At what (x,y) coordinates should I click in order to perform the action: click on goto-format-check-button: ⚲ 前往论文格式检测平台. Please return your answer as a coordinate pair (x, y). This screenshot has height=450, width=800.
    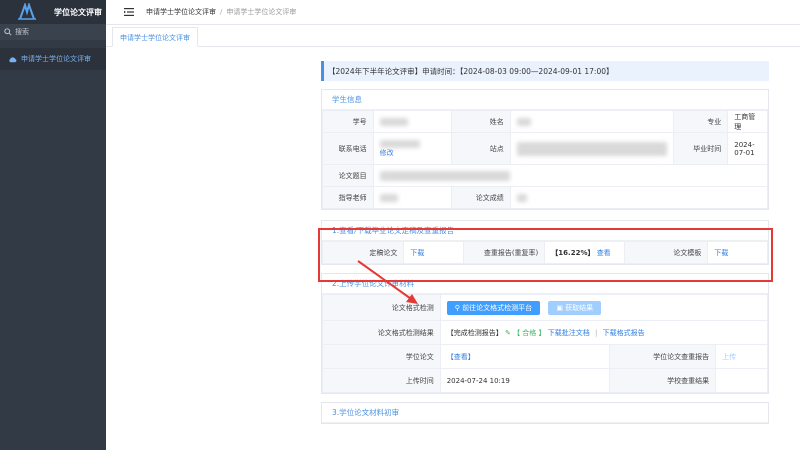
    Looking at the image, I should click on (493, 307).